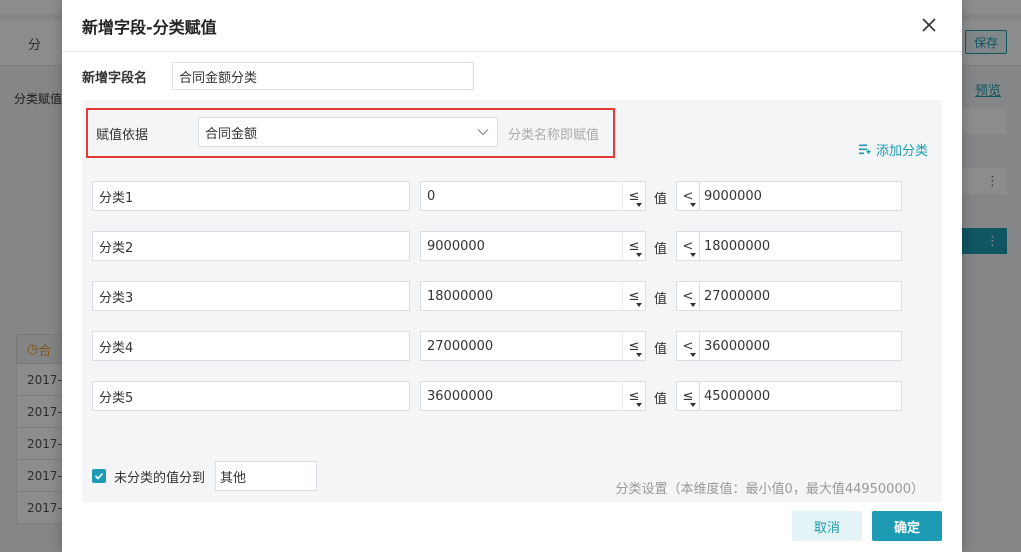 Image resolution: width=1021 pixels, height=552 pixels. Describe the element at coordinates (122, 135) in the screenshot. I see `basis-label: 赋值依据` at that location.